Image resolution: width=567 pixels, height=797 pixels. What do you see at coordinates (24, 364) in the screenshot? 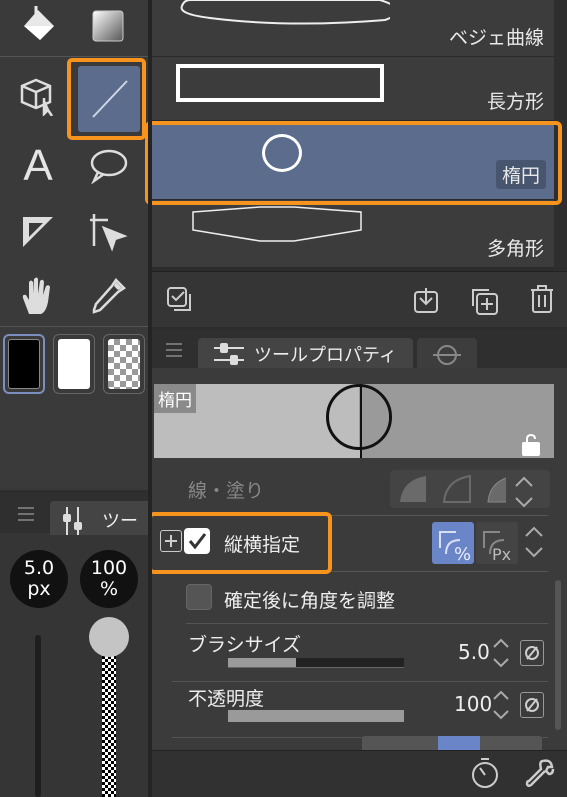
I see `main-color-chip` at bounding box center [24, 364].